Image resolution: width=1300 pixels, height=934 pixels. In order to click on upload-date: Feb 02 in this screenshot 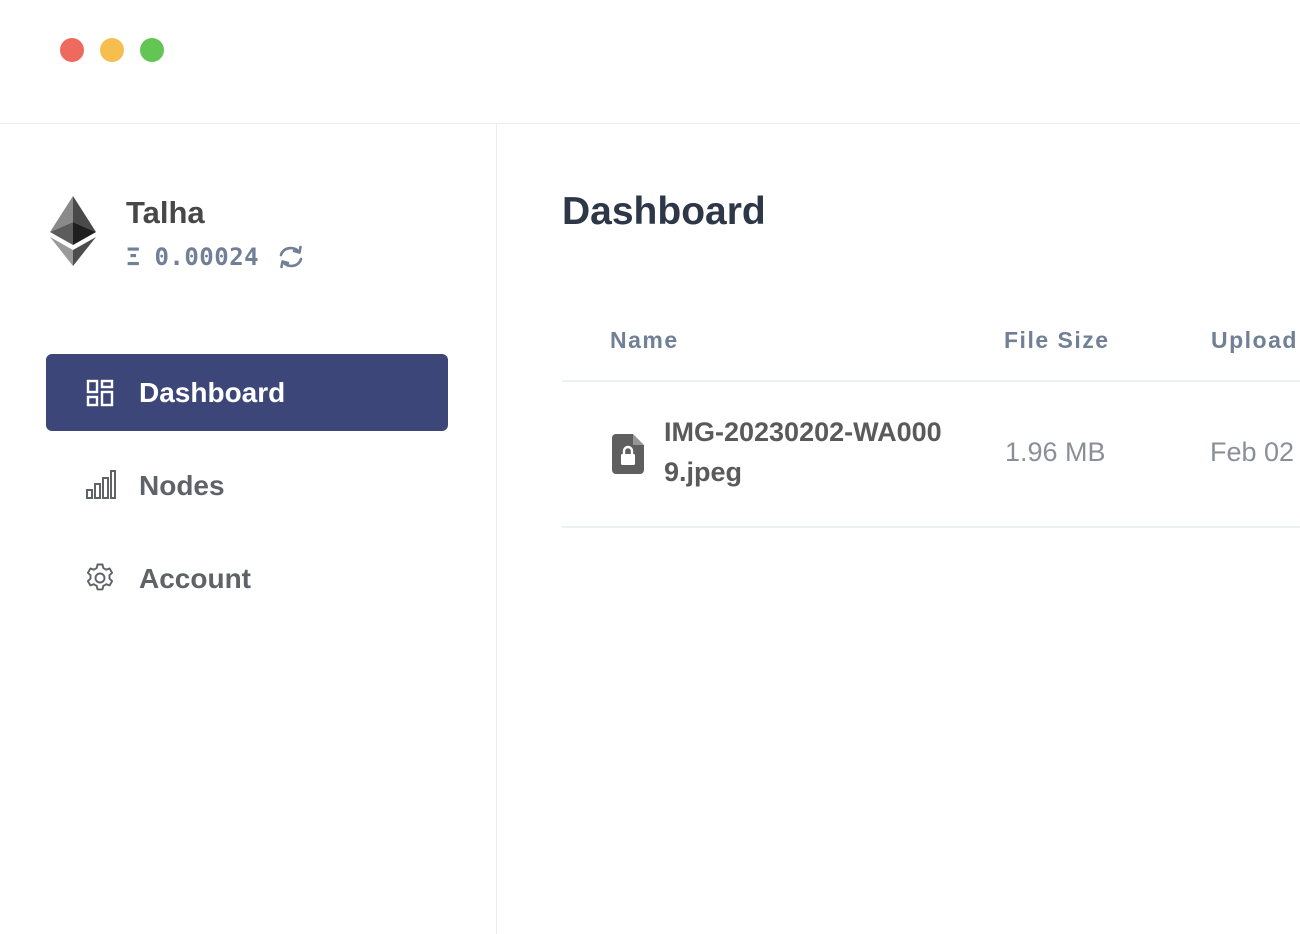, I will do `click(1252, 452)`.